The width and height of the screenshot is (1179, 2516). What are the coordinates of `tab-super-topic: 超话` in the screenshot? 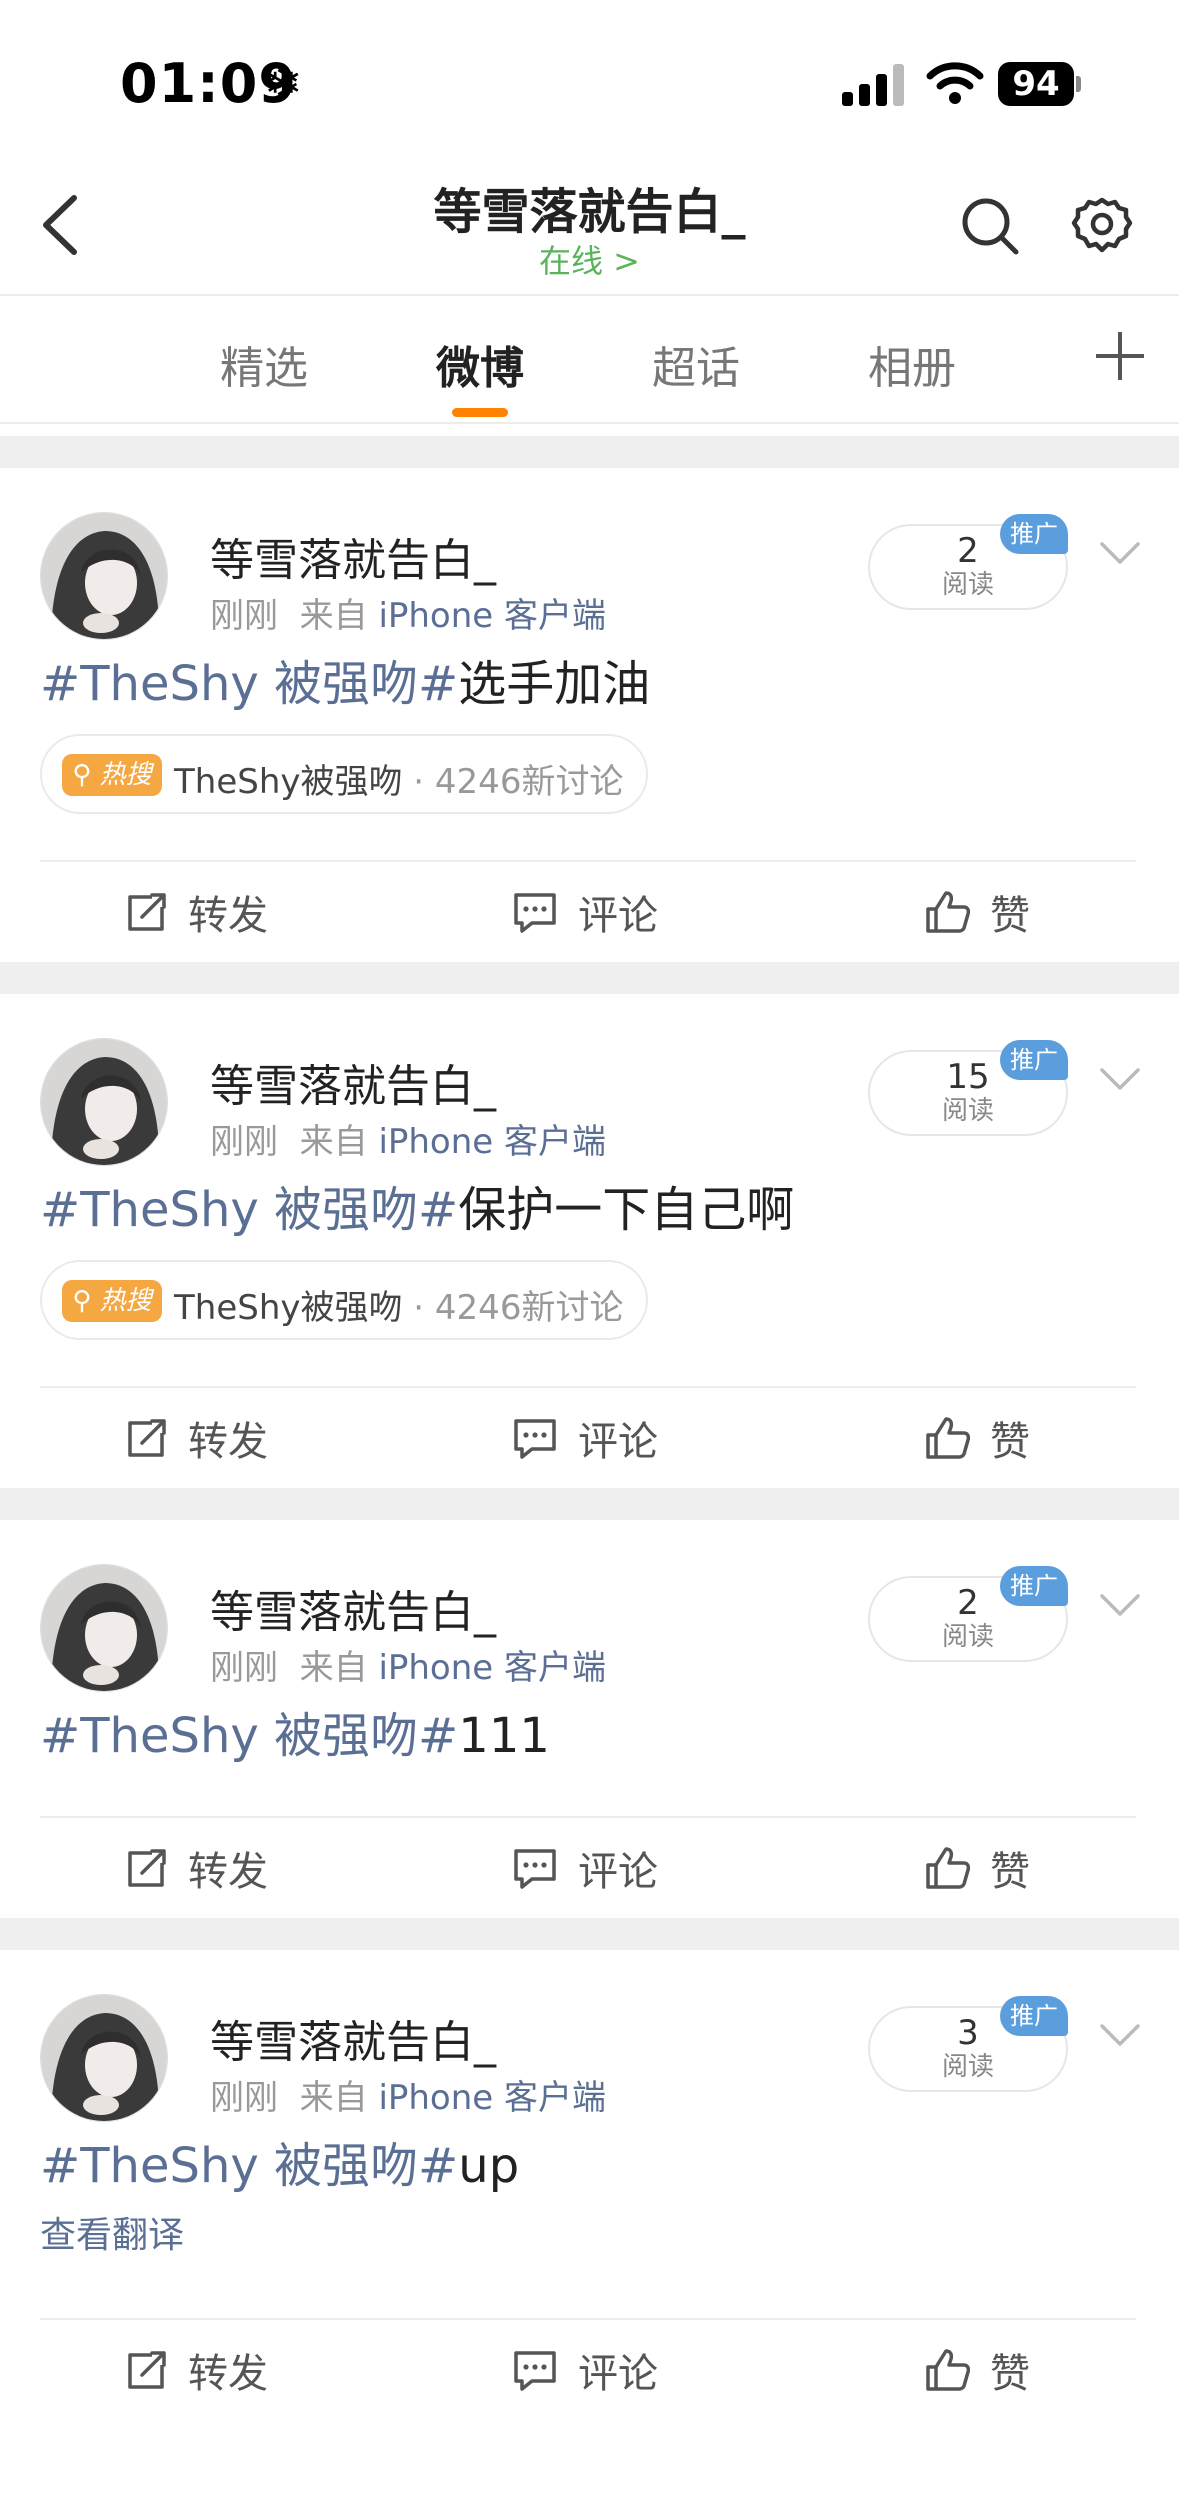 It's located at (696, 364).